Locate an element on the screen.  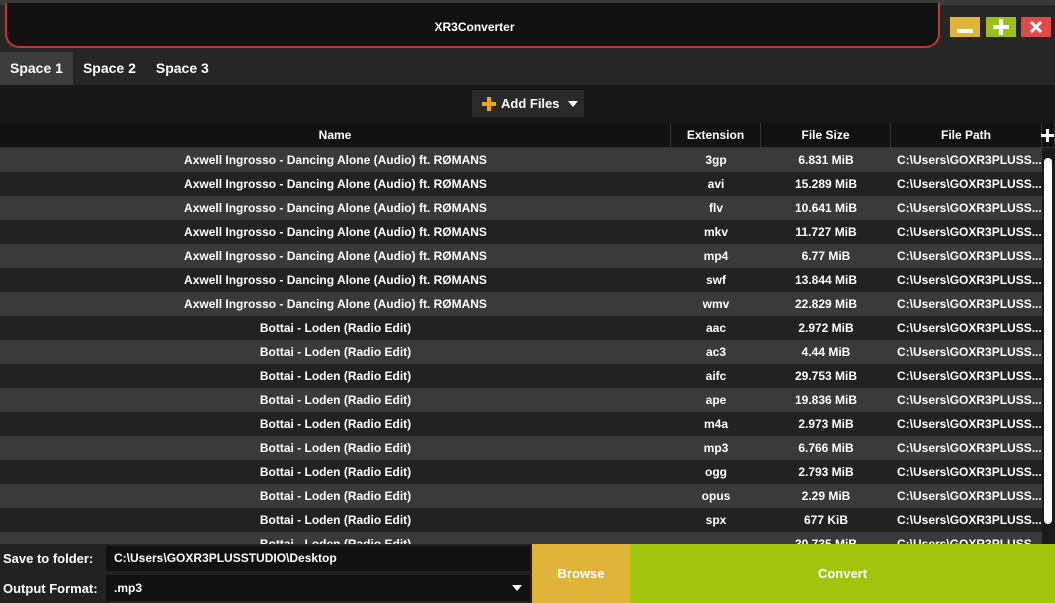
cell-file-size: 6.831 MiB is located at coordinates (826, 160).